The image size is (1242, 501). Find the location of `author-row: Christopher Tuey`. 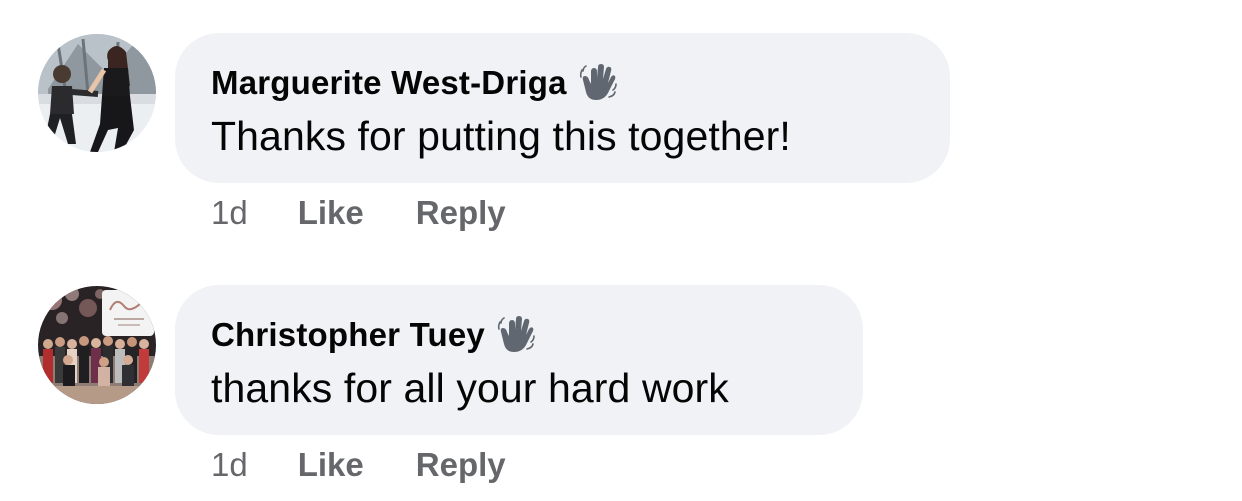

author-row: Christopher Tuey is located at coordinates (518, 335).